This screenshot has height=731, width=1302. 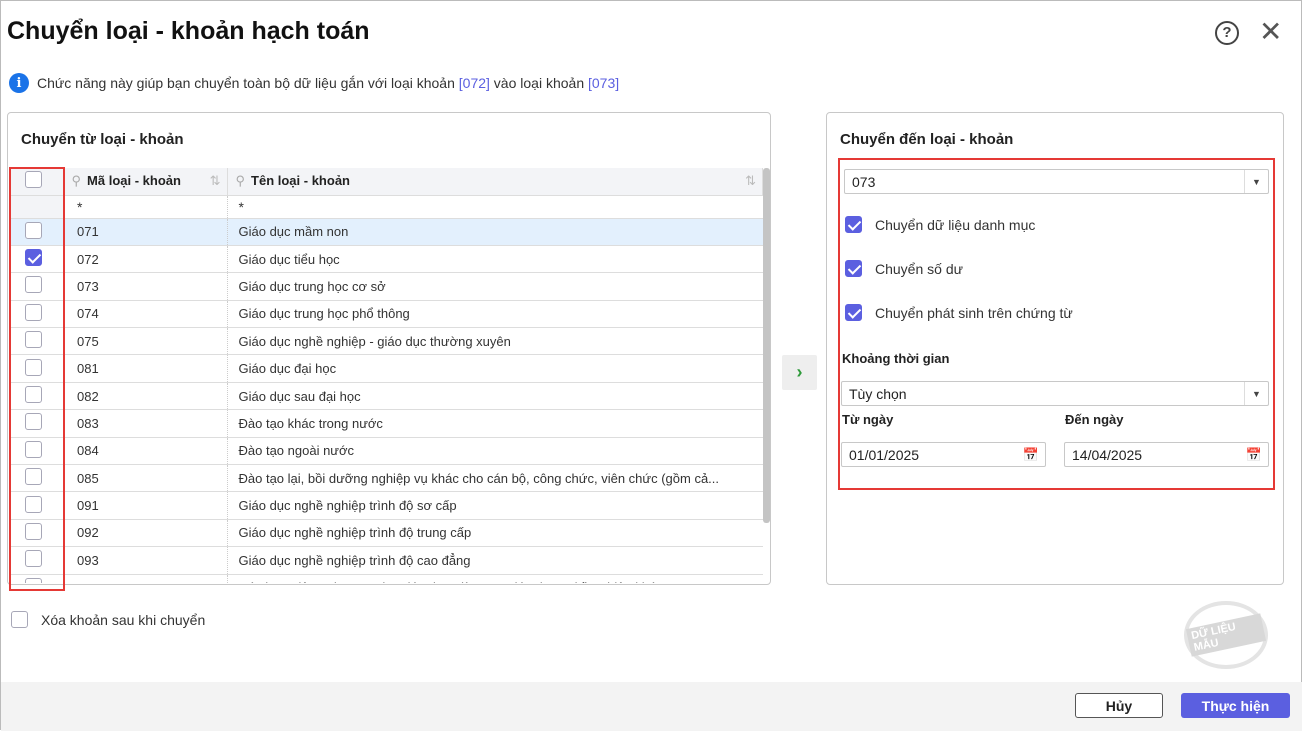 I want to click on to-date-label: Đến ngày, so click(x=1094, y=419).